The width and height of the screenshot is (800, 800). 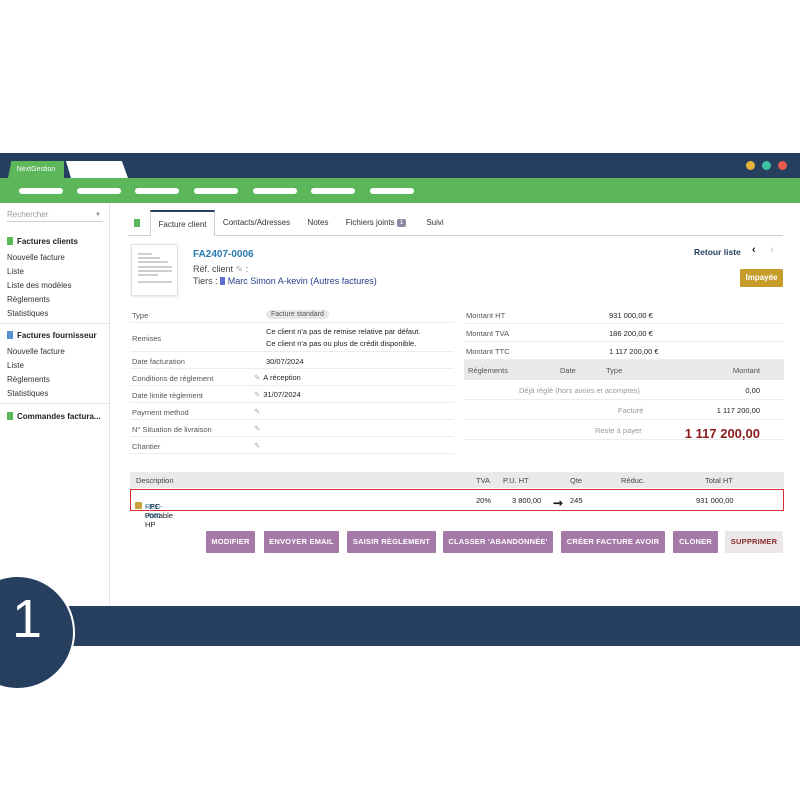 What do you see at coordinates (230, 542) in the screenshot?
I see `modify-button: MODIFIER` at bounding box center [230, 542].